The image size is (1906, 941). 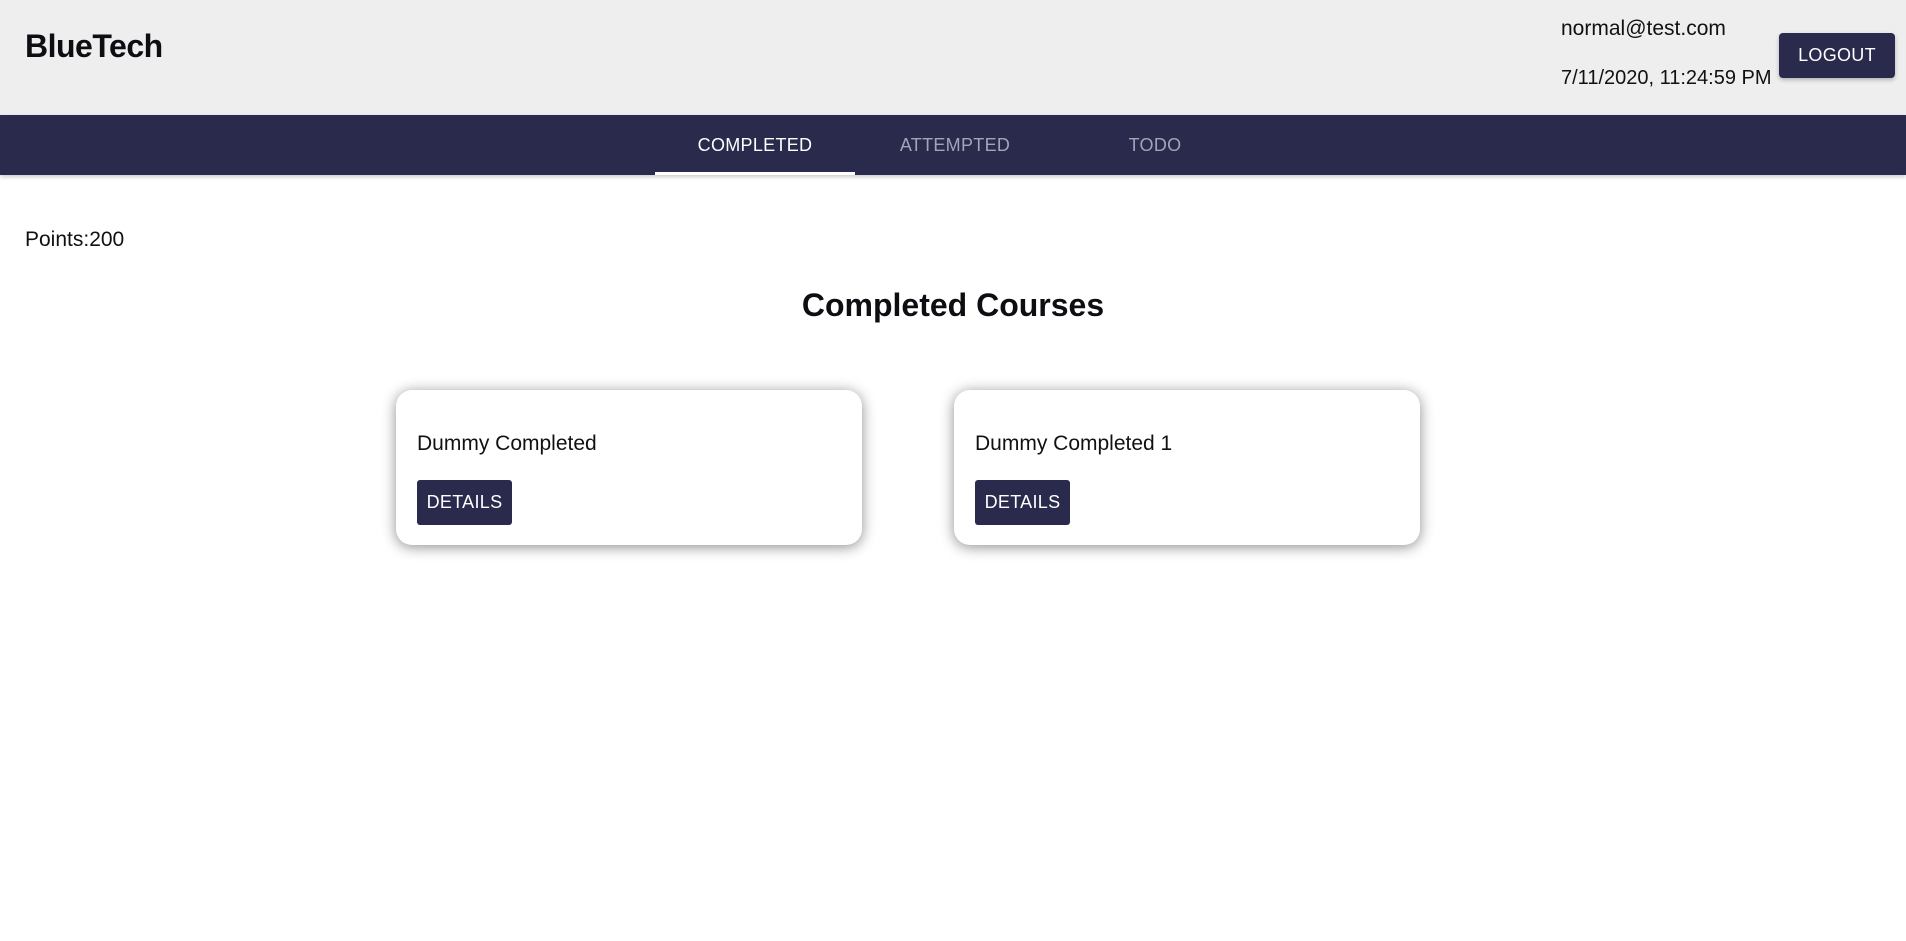 What do you see at coordinates (1643, 28) in the screenshot?
I see `user-email: normal@test.com` at bounding box center [1643, 28].